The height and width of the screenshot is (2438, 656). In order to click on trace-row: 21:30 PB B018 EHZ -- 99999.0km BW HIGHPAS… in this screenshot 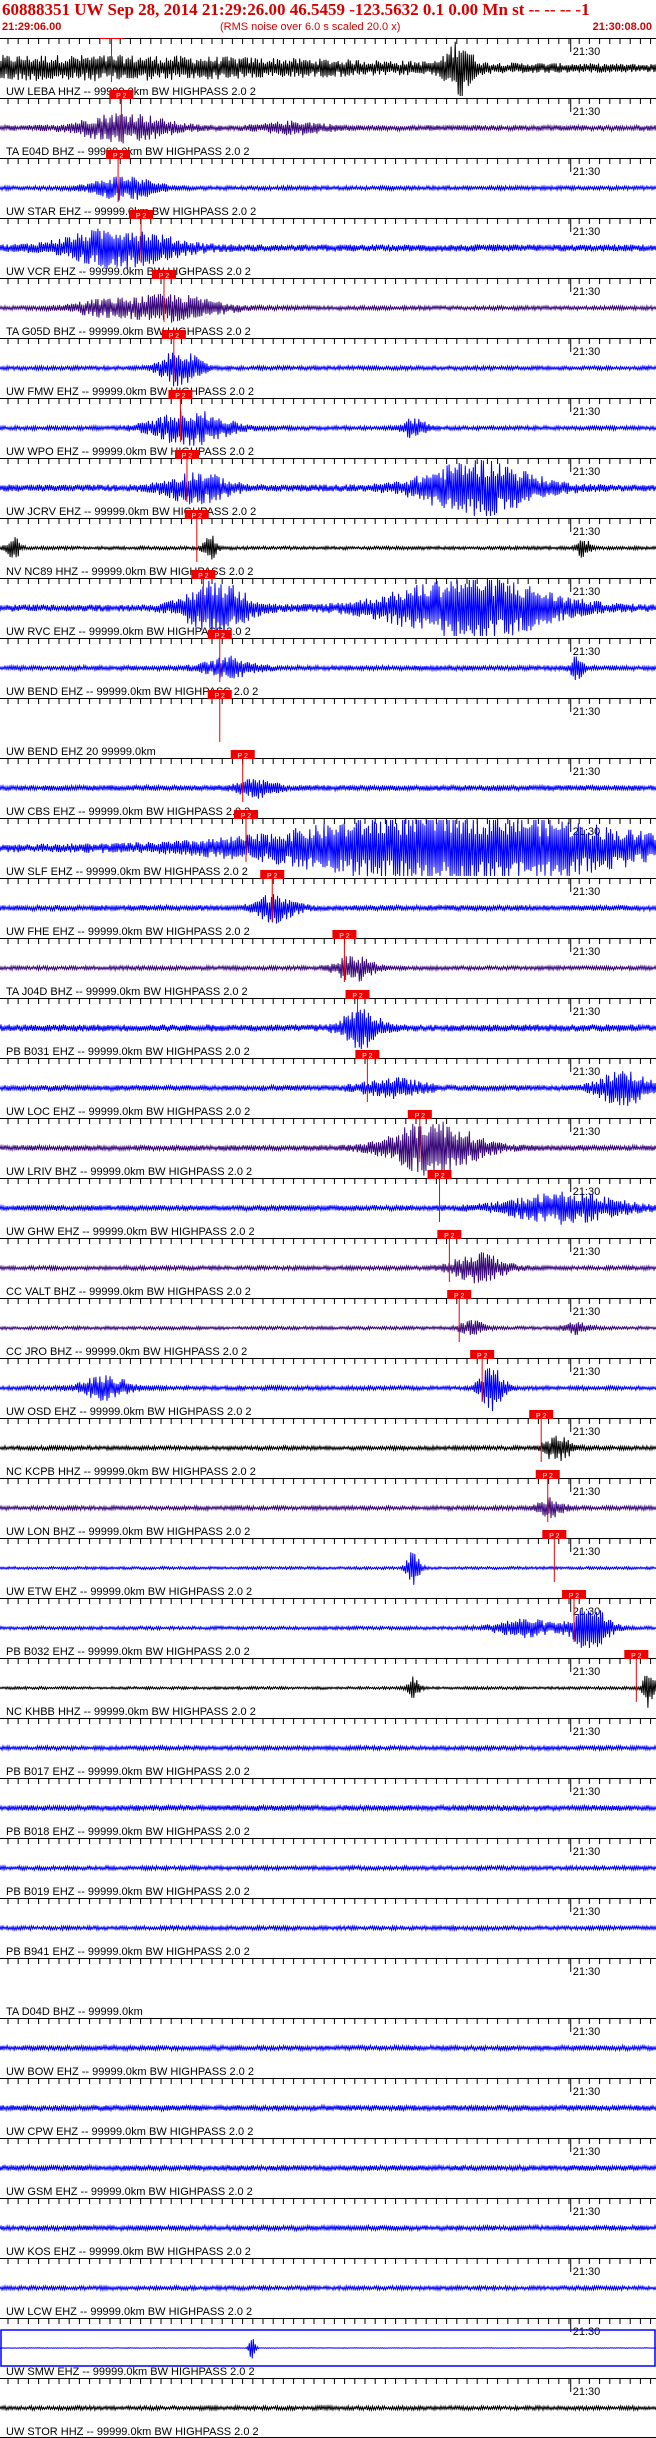, I will do `click(328, 1808)`.